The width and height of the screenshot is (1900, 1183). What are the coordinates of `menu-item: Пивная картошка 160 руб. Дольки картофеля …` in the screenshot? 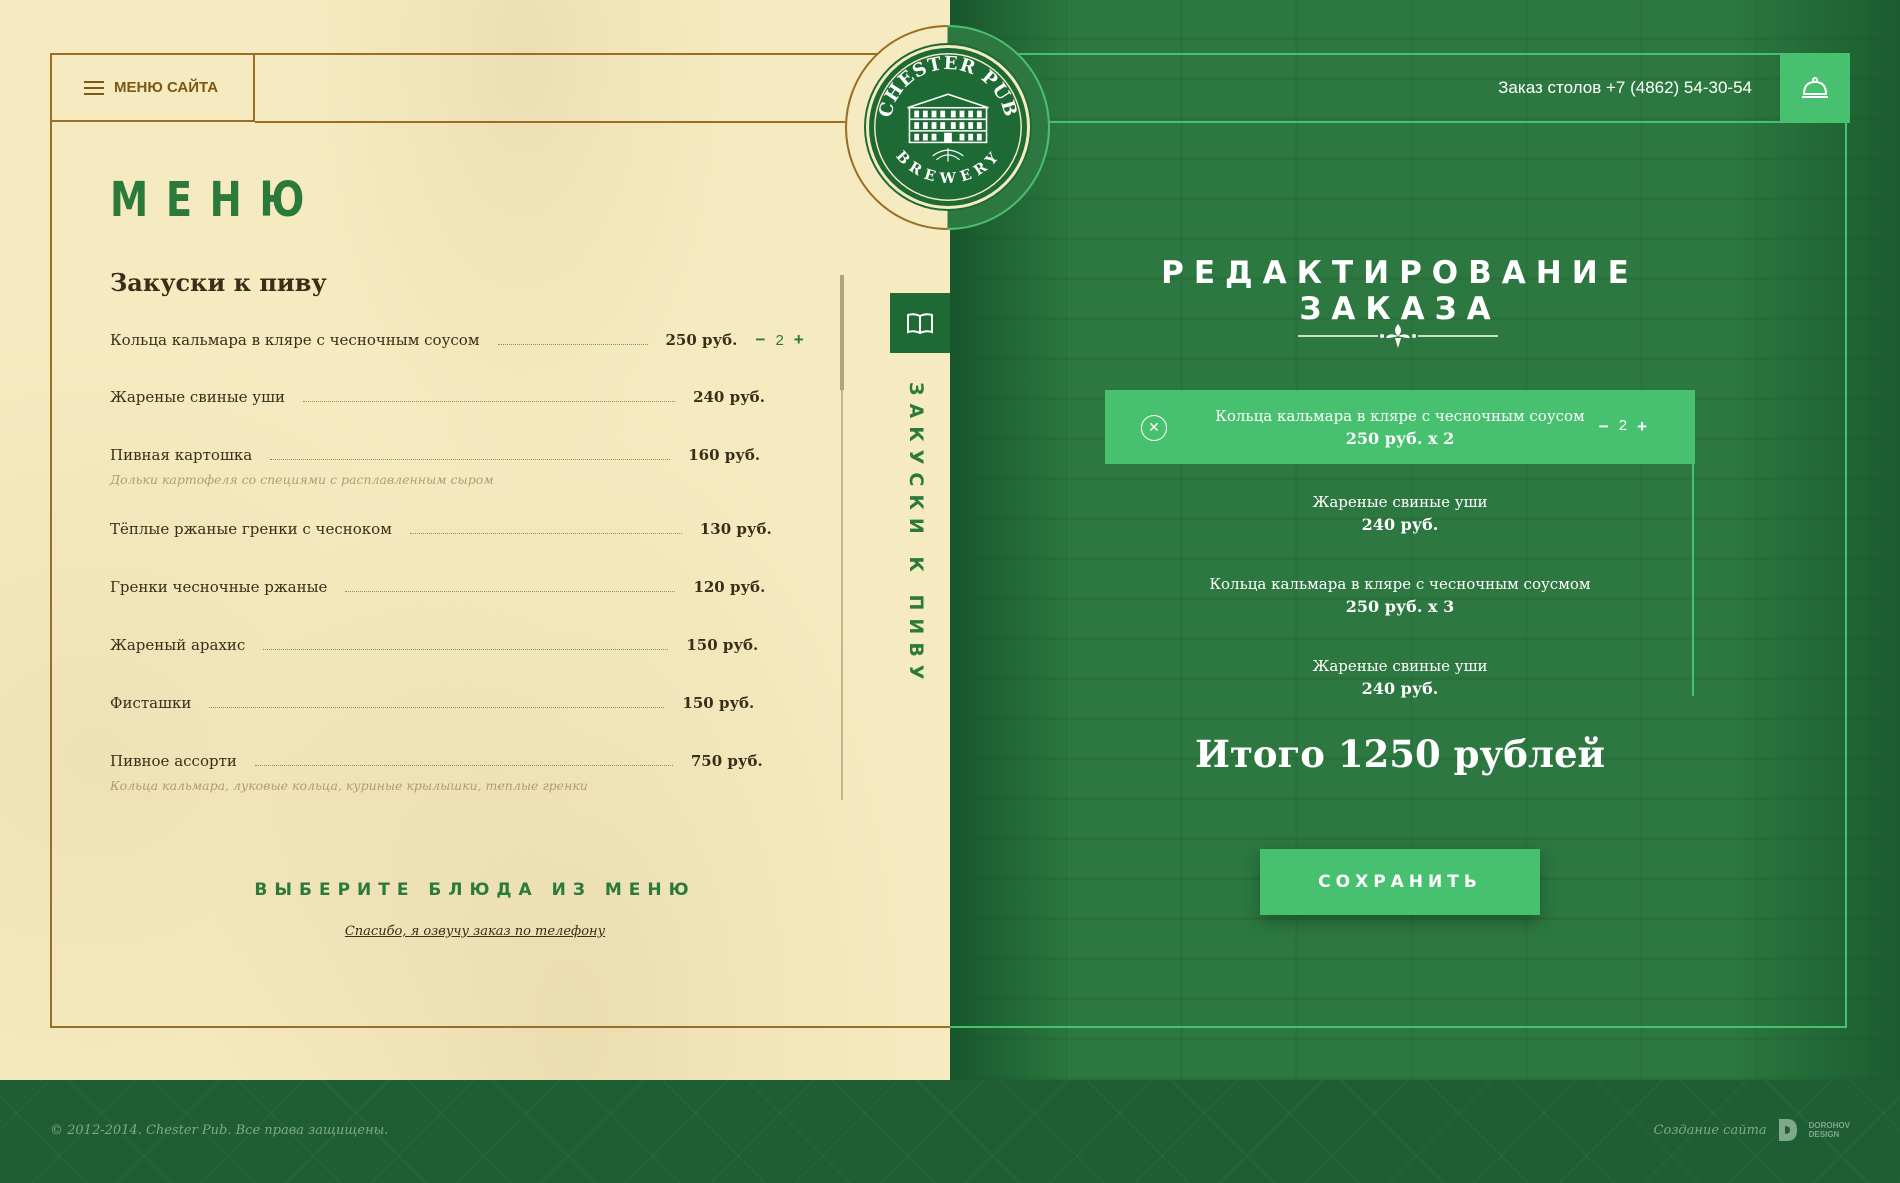 It's located at (470, 483).